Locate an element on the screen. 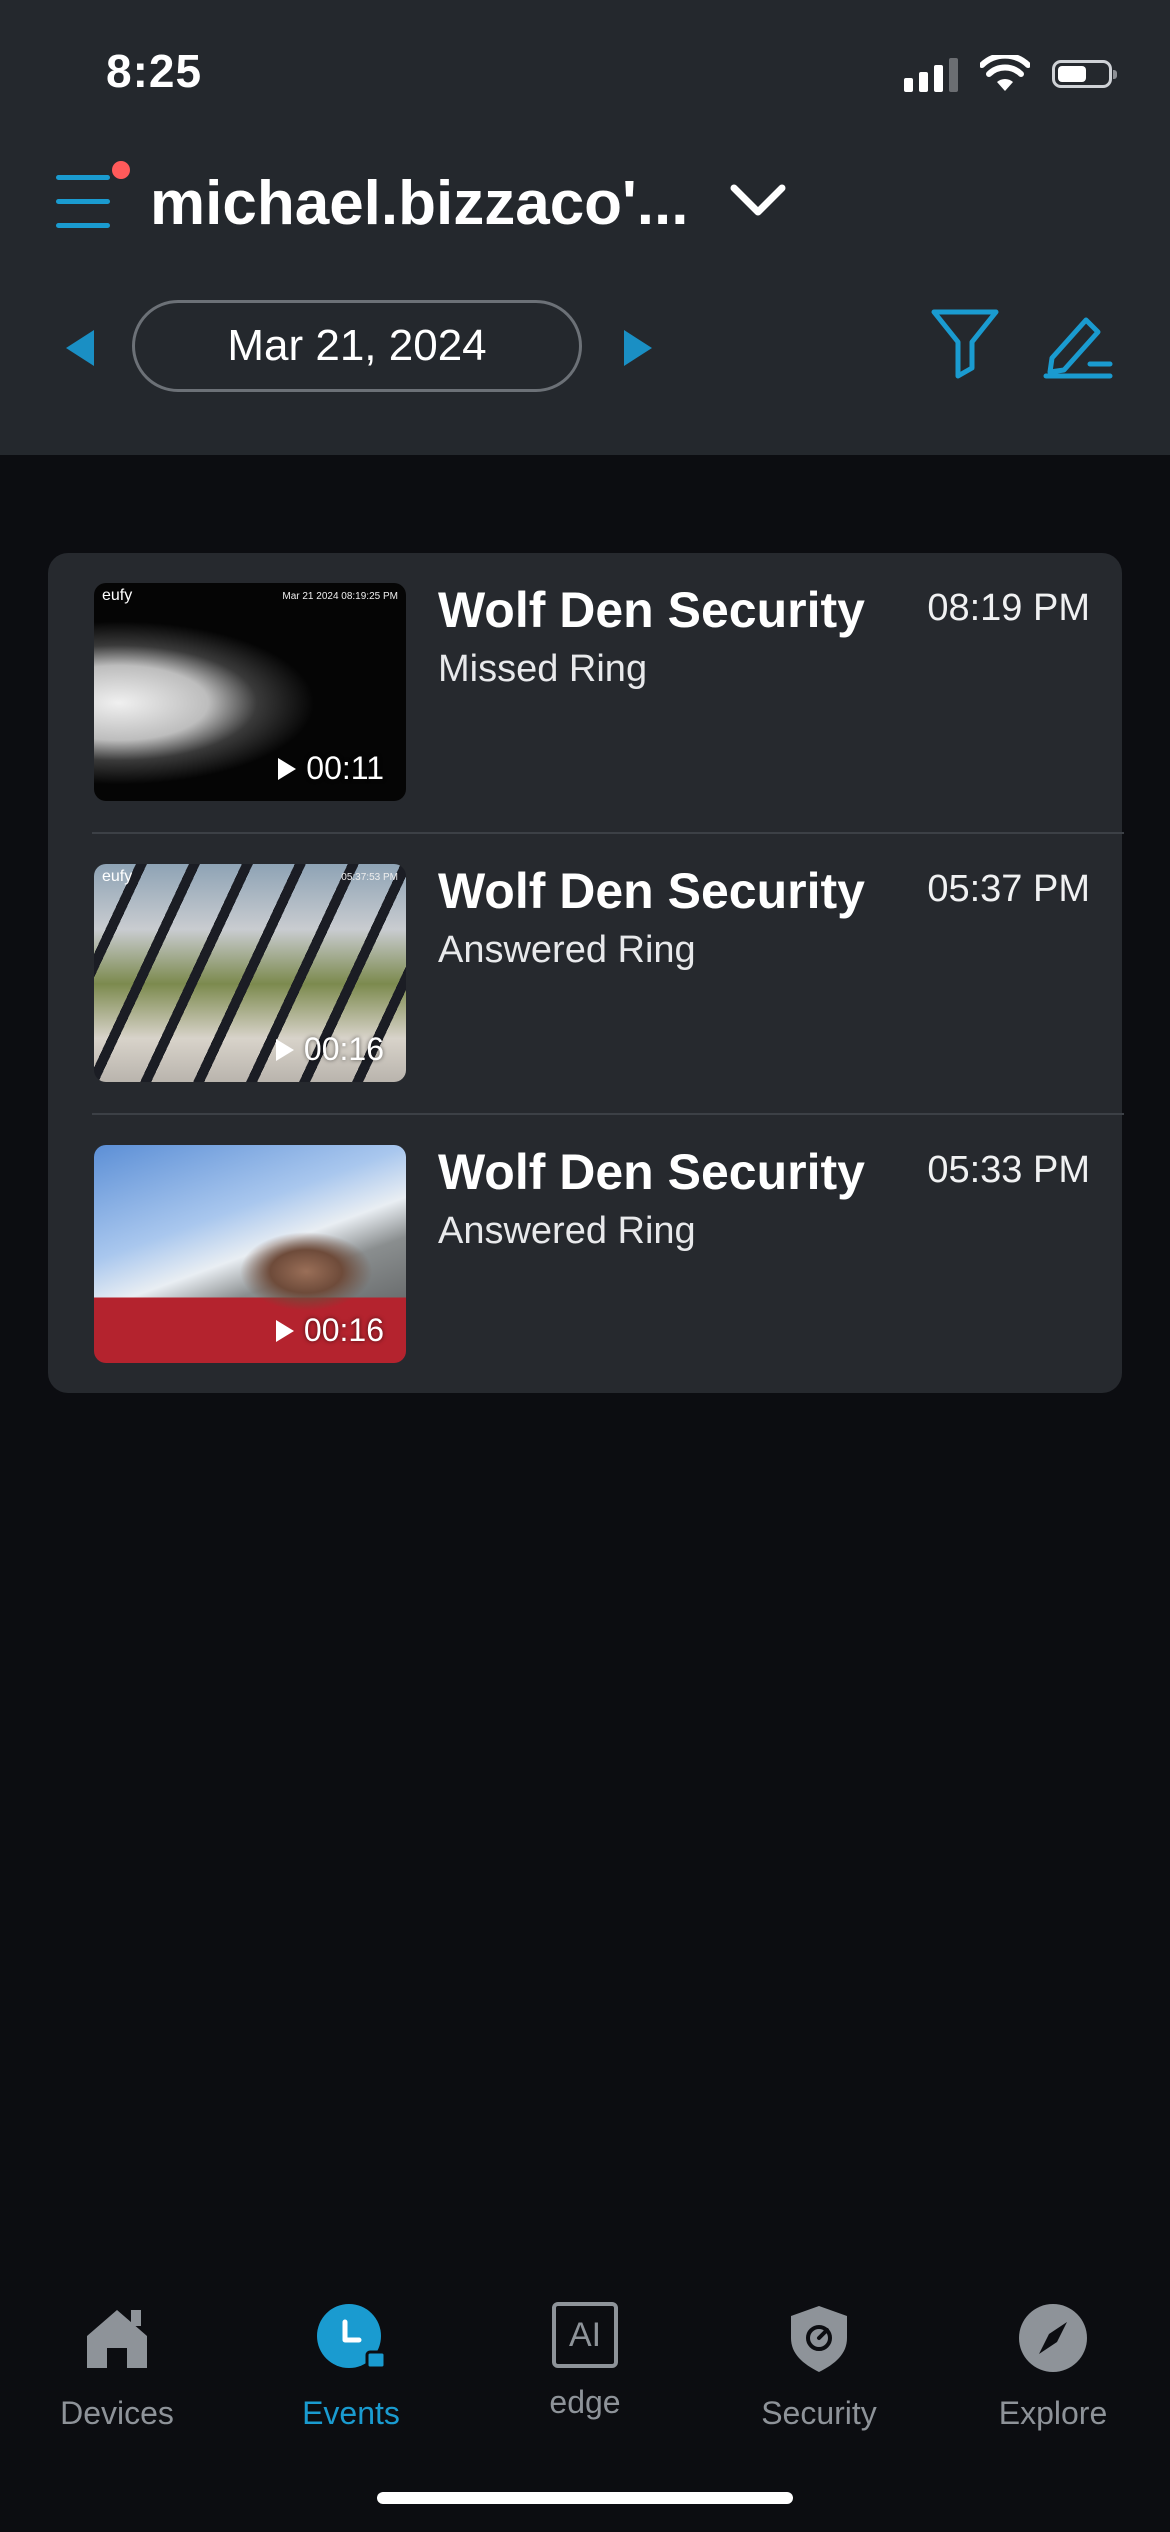 This screenshot has width=1170, height=2532. bottom-tab-bar: Devices Events AI edge Security Explore is located at coordinates (585, 2360).